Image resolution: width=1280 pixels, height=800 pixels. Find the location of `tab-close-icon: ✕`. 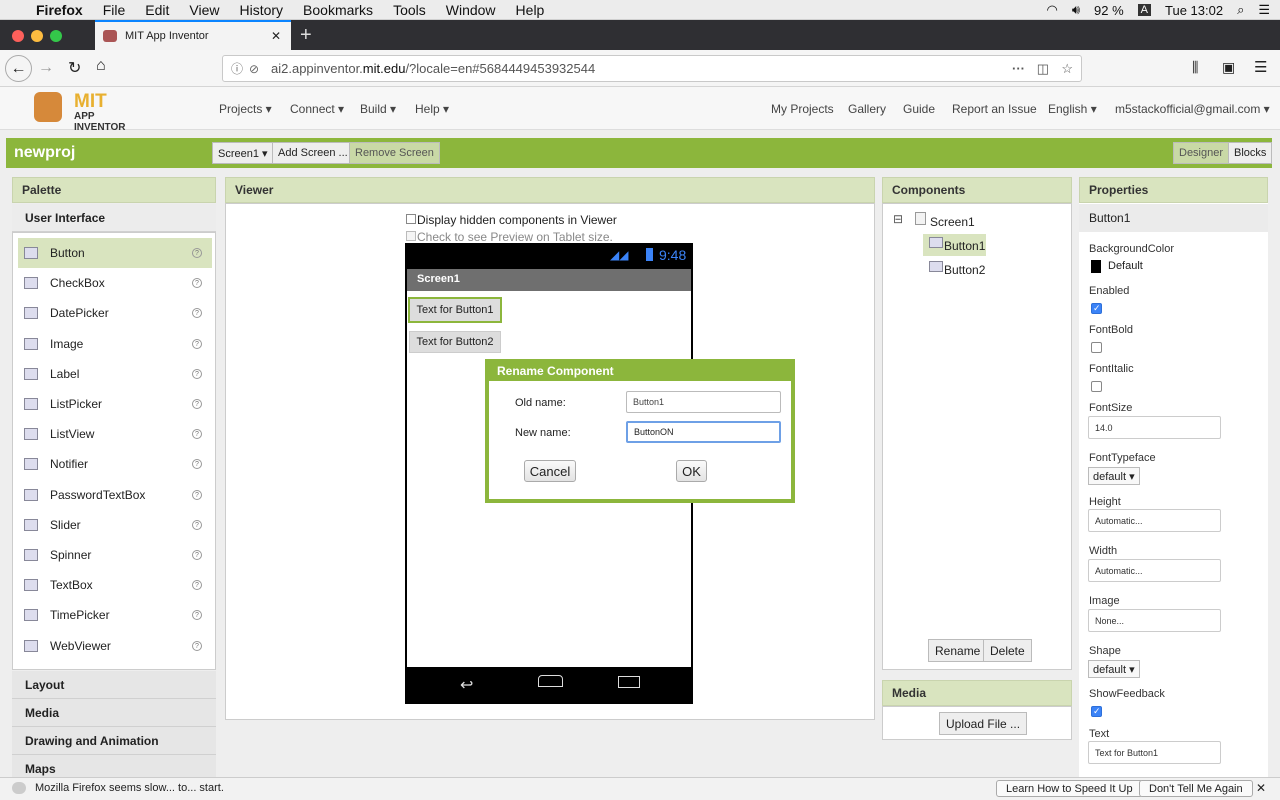

tab-close-icon: ✕ is located at coordinates (276, 36).